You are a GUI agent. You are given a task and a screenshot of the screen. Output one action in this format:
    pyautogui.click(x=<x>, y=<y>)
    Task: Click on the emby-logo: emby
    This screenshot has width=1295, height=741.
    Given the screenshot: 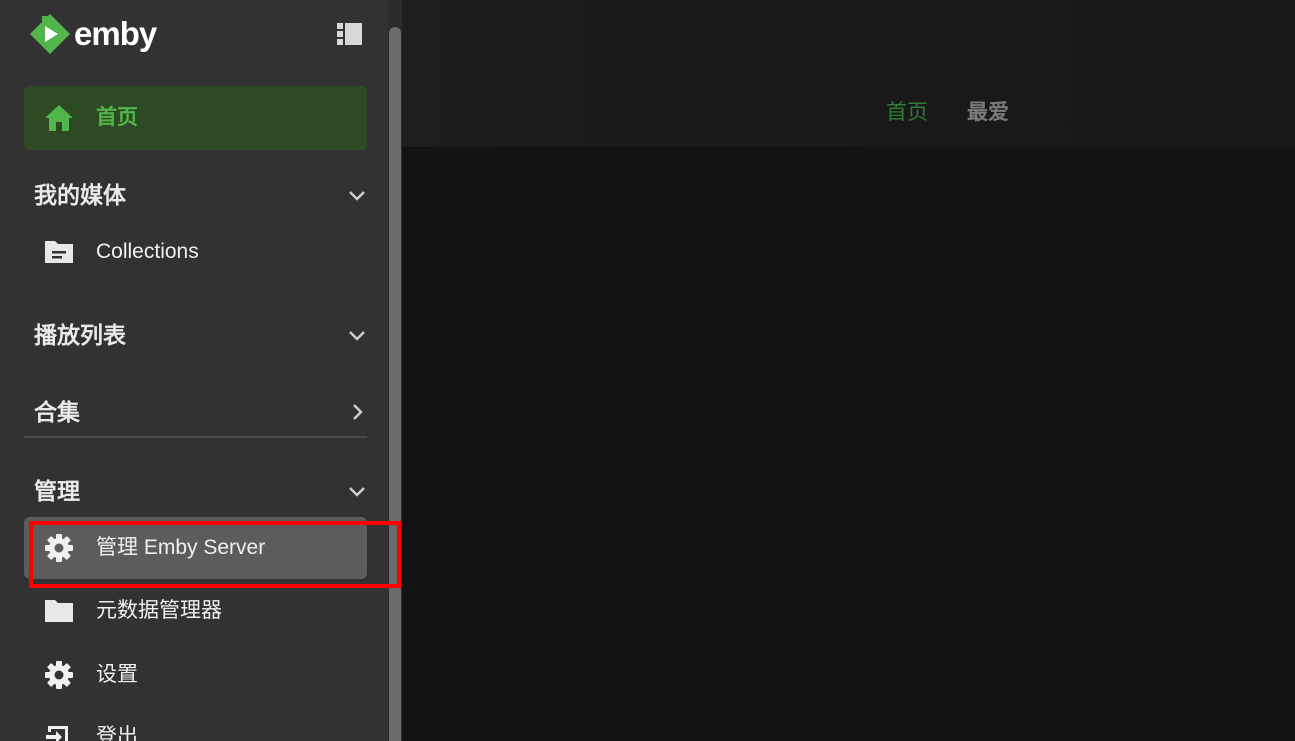 What is the action you would take?
    pyautogui.click(x=93, y=34)
    